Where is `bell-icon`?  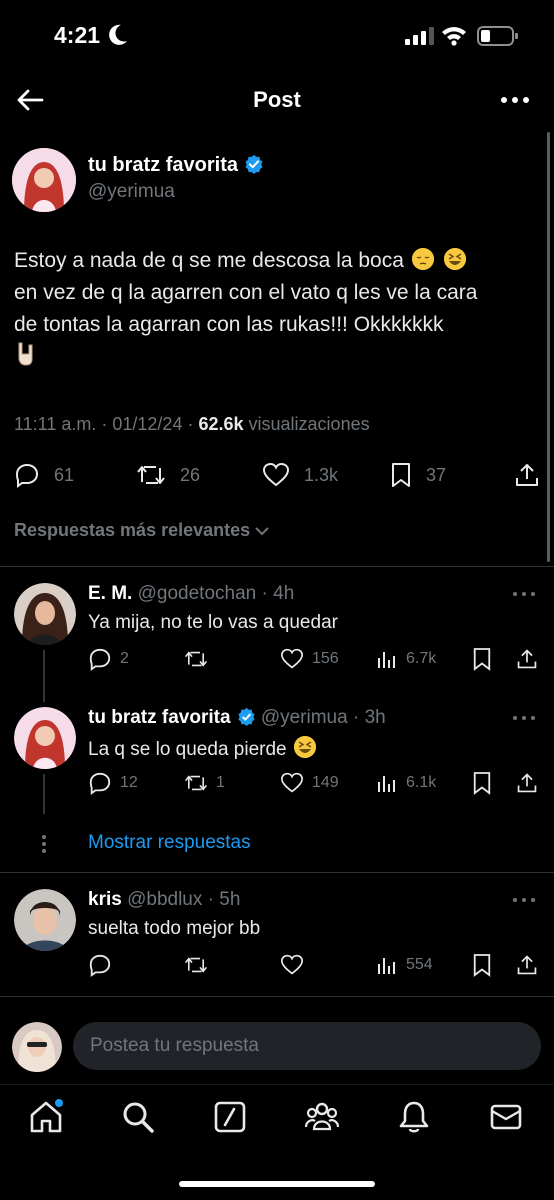 bell-icon is located at coordinates (414, 1117).